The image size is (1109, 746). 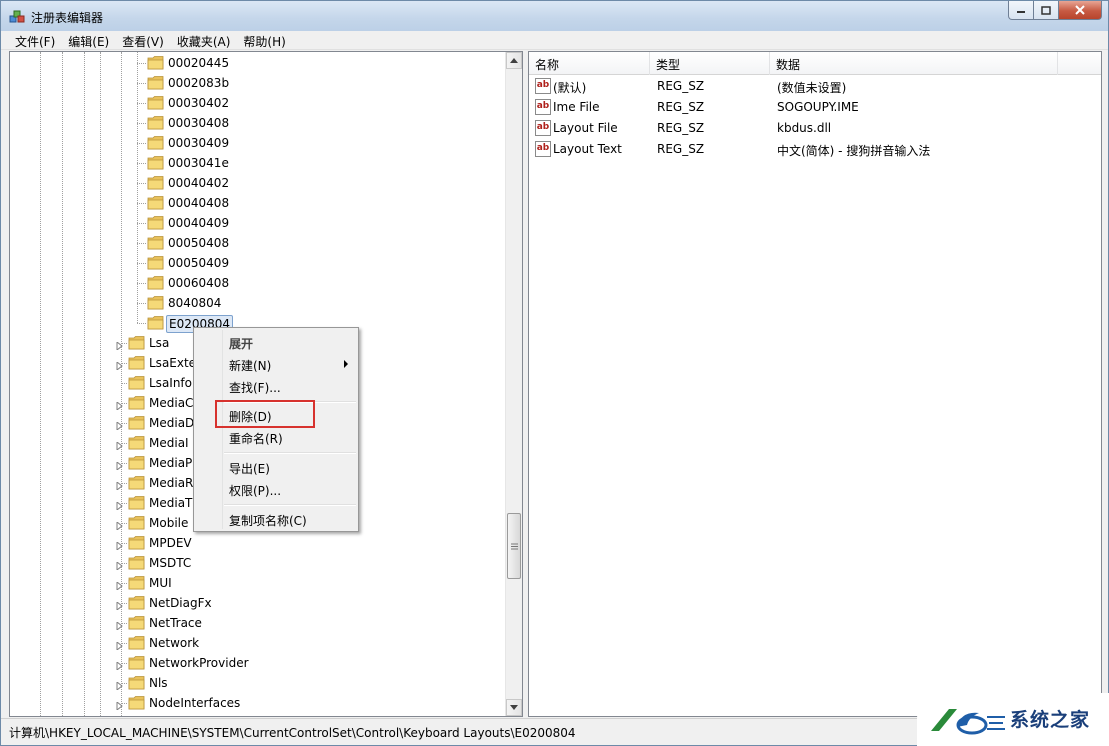 I want to click on tree-node: 00030408, so click(x=258, y=123).